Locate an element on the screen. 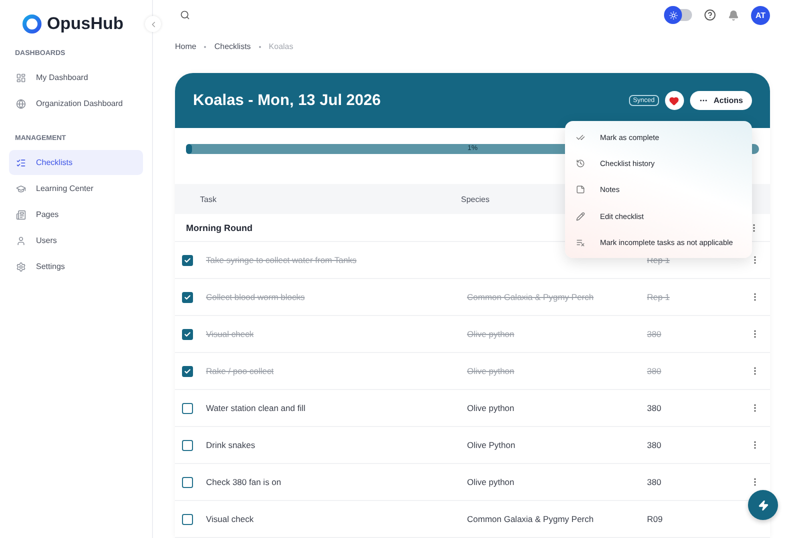 This screenshot has width=800, height=538. table-cell-text: R09 is located at coordinates (655, 519).